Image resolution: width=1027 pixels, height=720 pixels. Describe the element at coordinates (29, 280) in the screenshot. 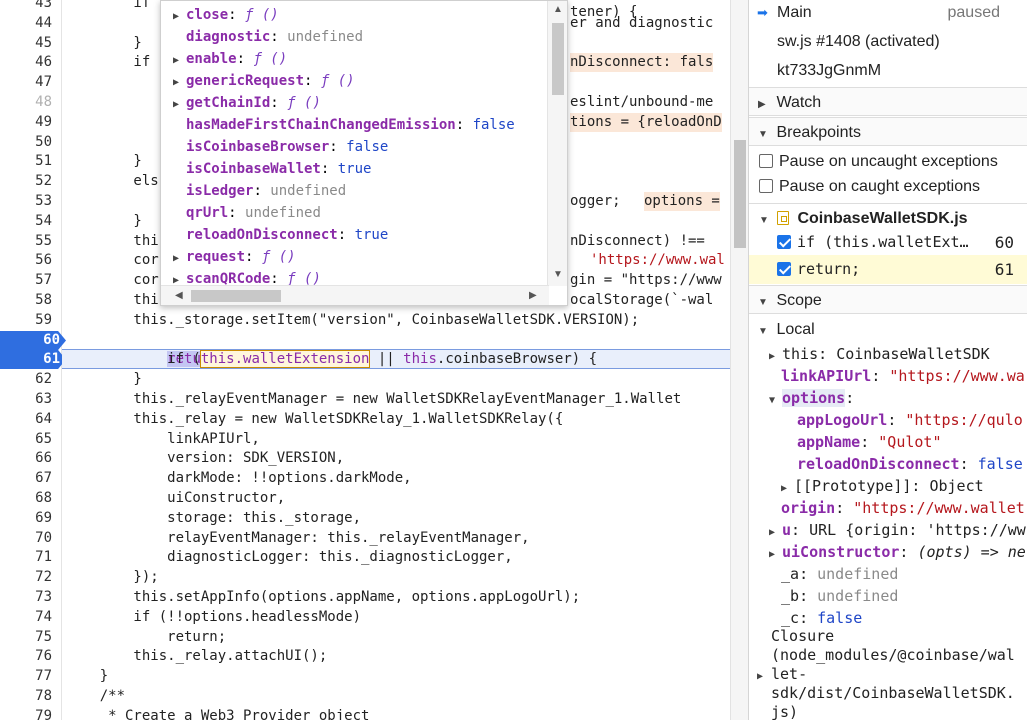

I see `line-number: 57` at that location.